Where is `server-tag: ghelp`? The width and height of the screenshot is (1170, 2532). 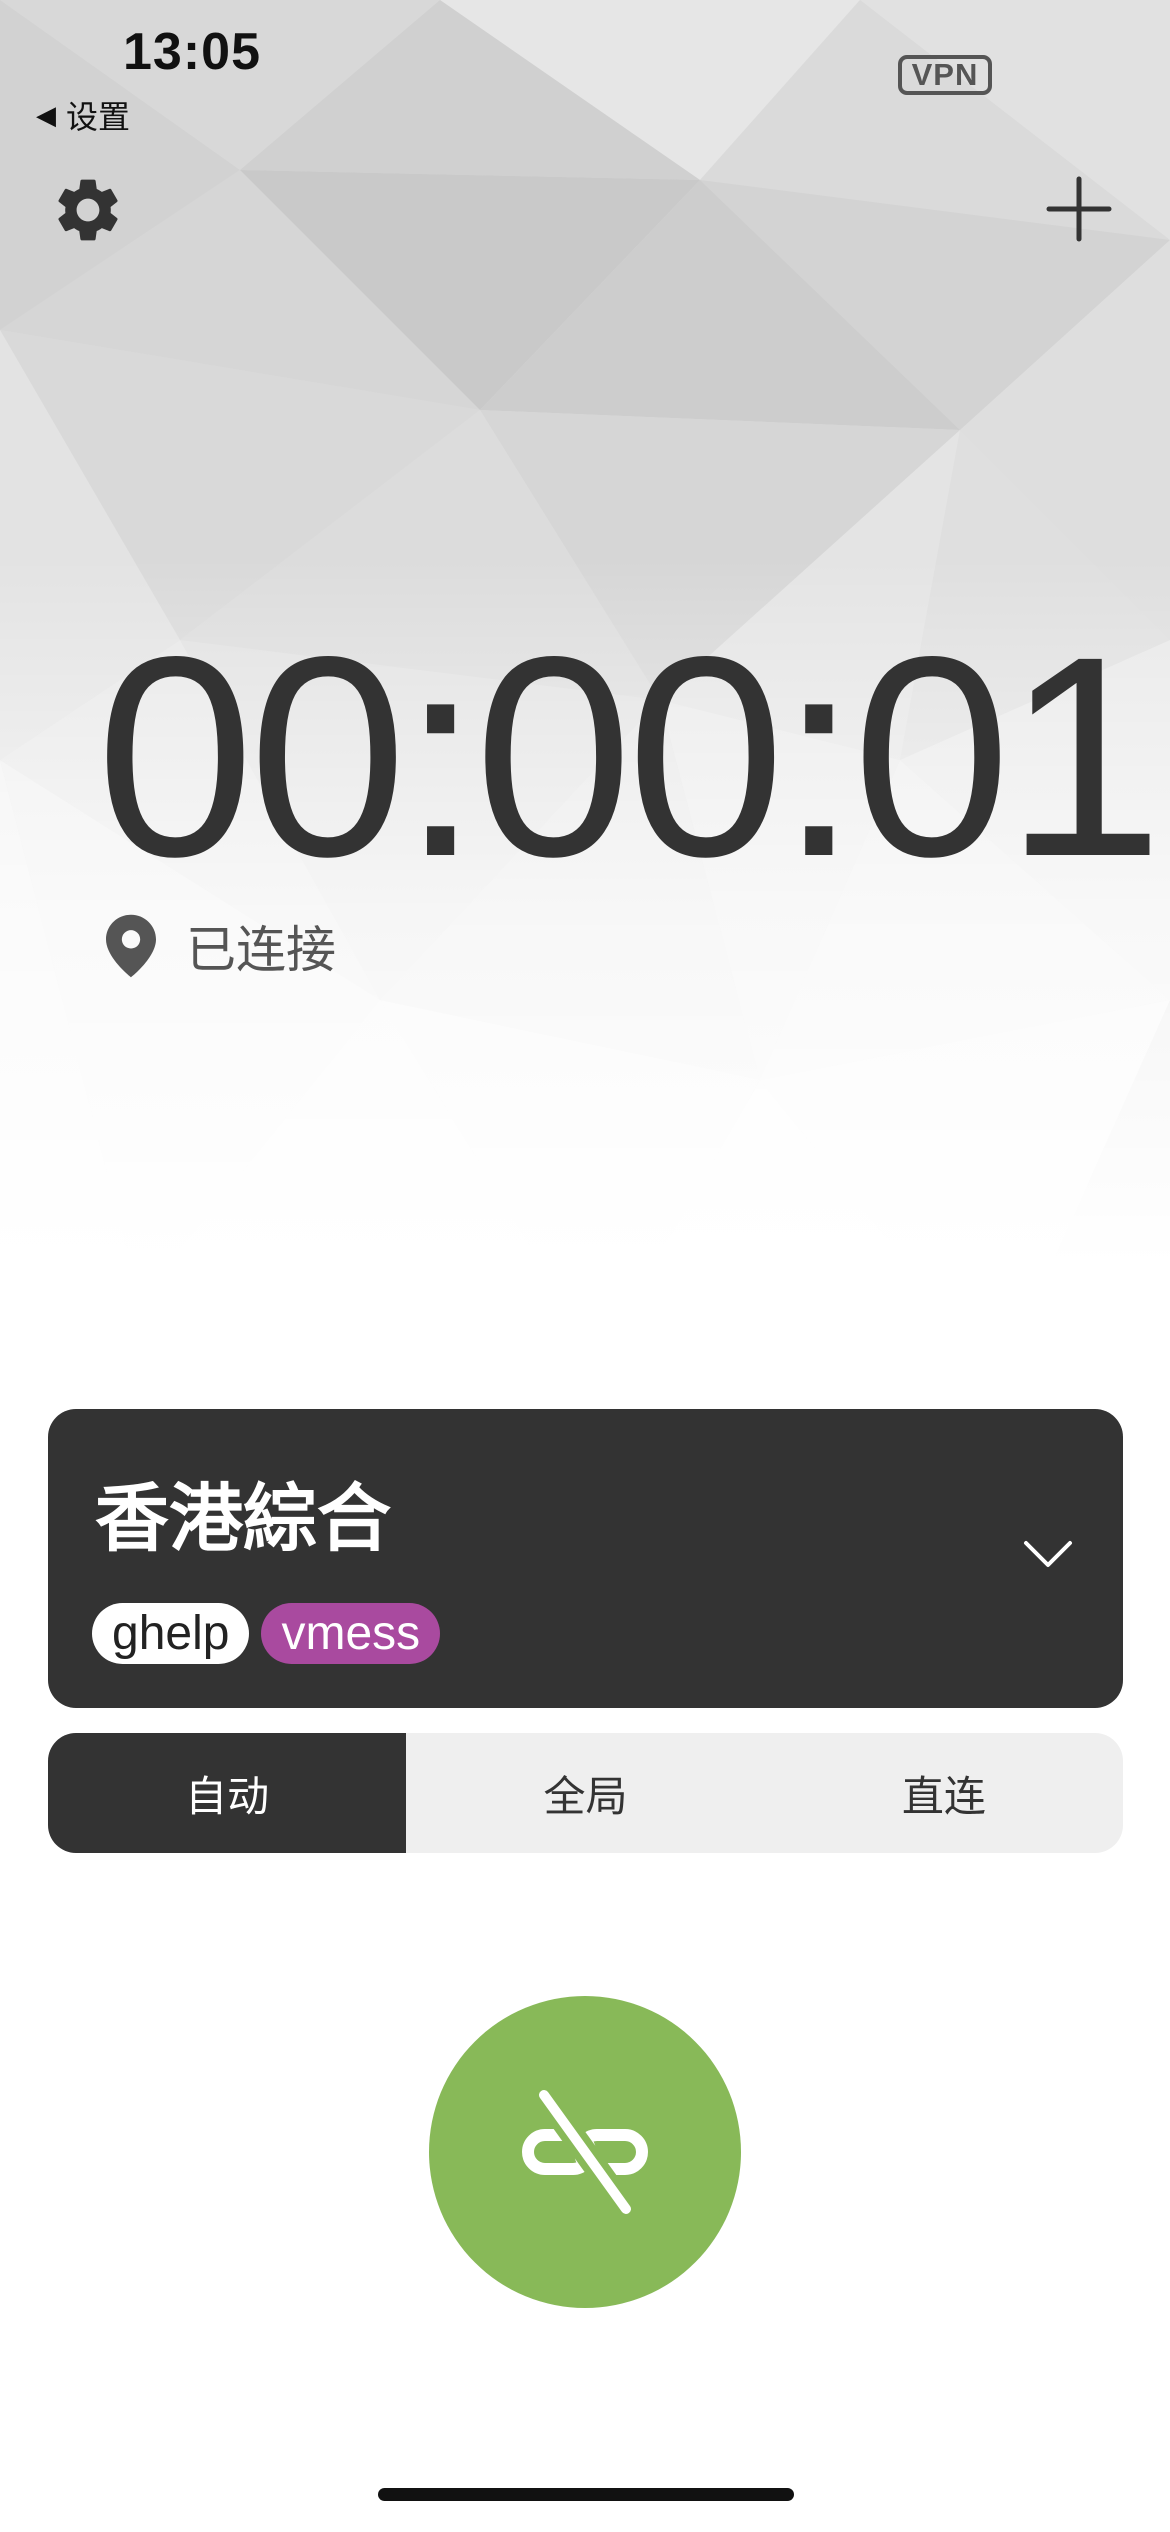 server-tag: ghelp is located at coordinates (171, 1633).